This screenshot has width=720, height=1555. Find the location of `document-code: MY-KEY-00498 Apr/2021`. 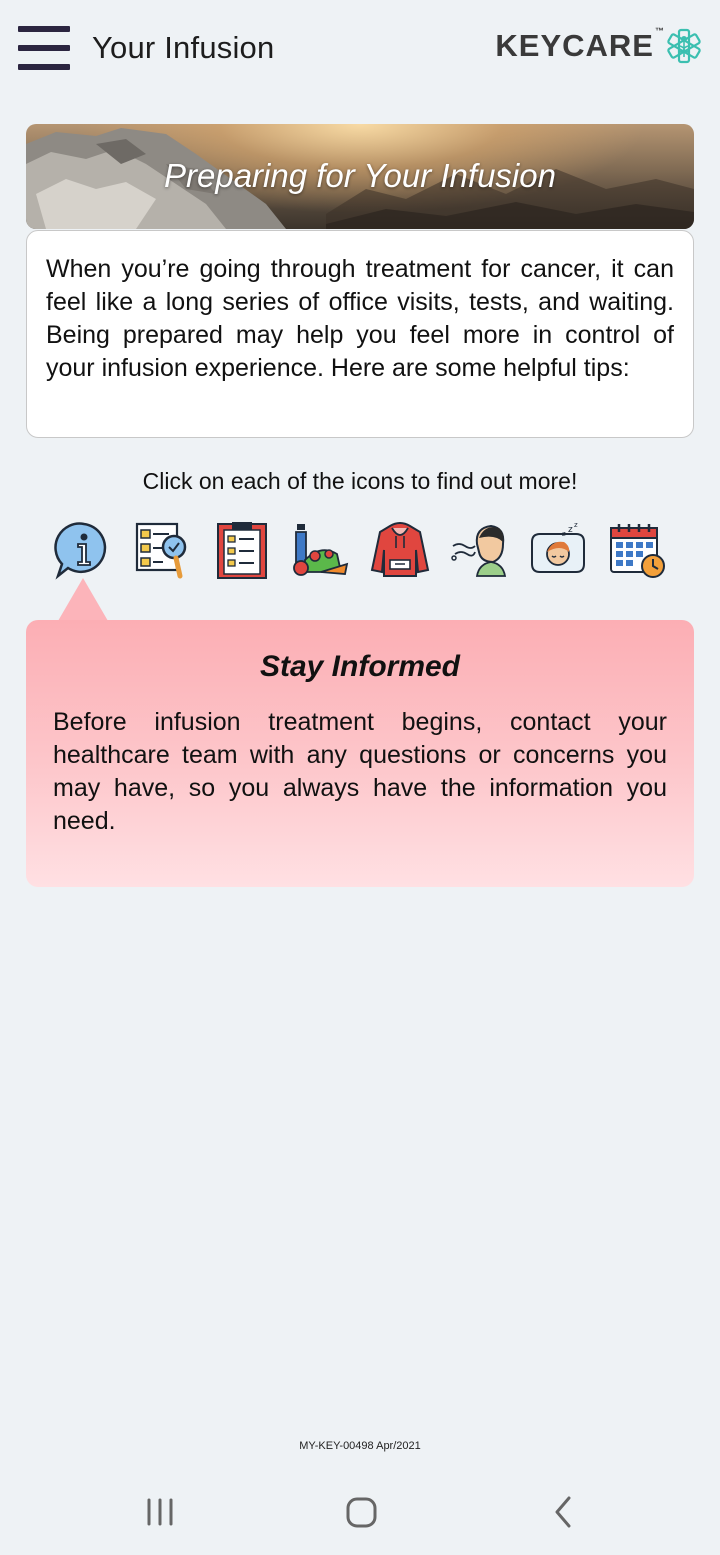

document-code: MY-KEY-00498 Apr/2021 is located at coordinates (360, 1446).